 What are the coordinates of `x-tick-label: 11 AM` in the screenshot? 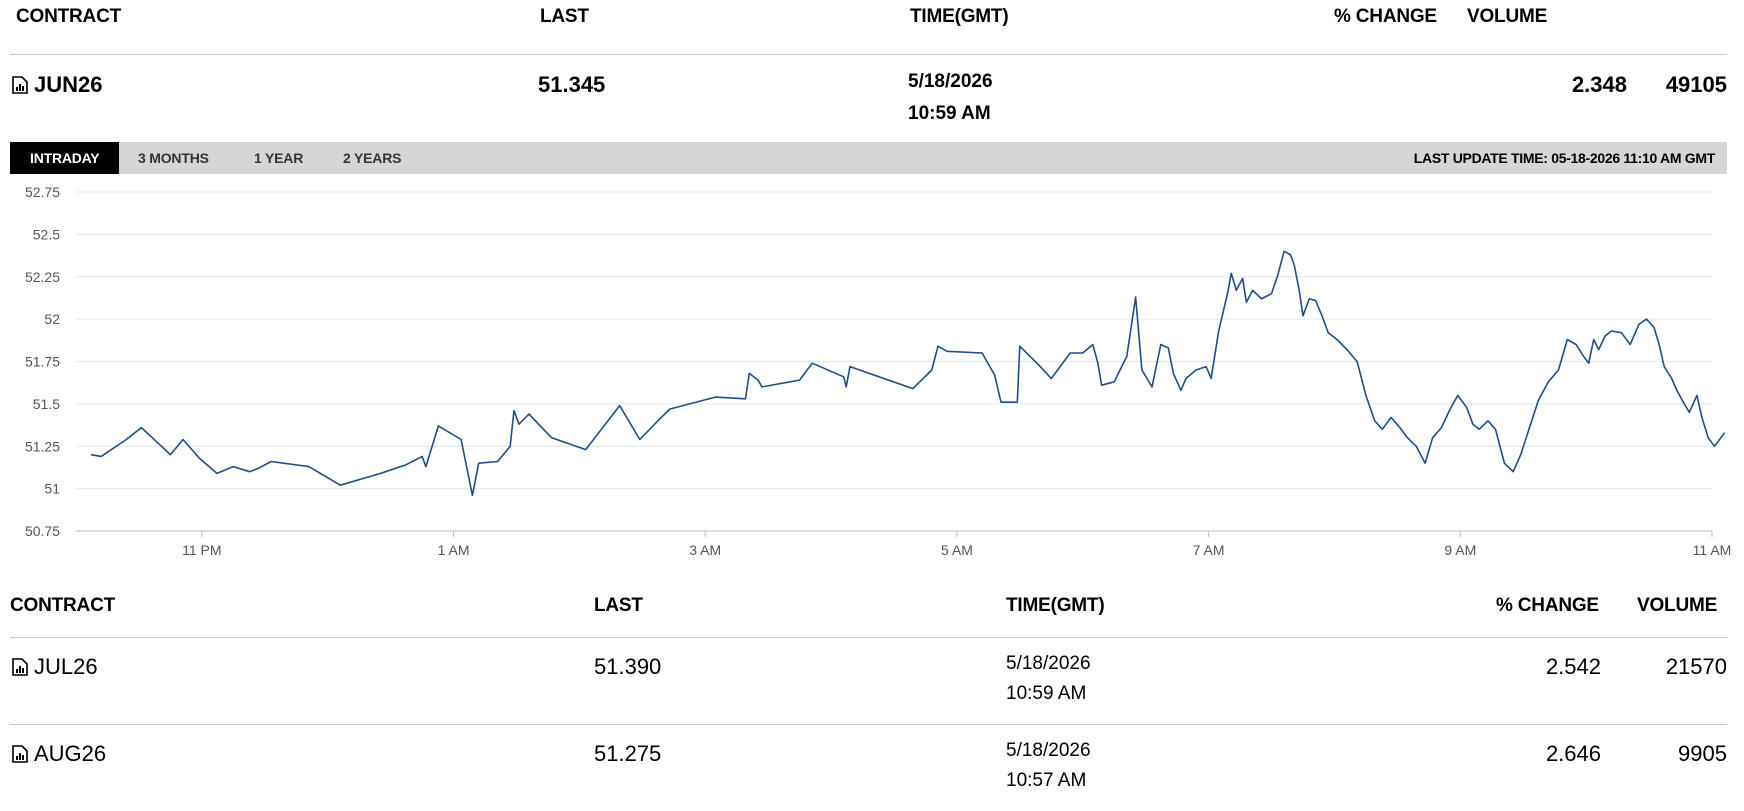 It's located at (1712, 550).